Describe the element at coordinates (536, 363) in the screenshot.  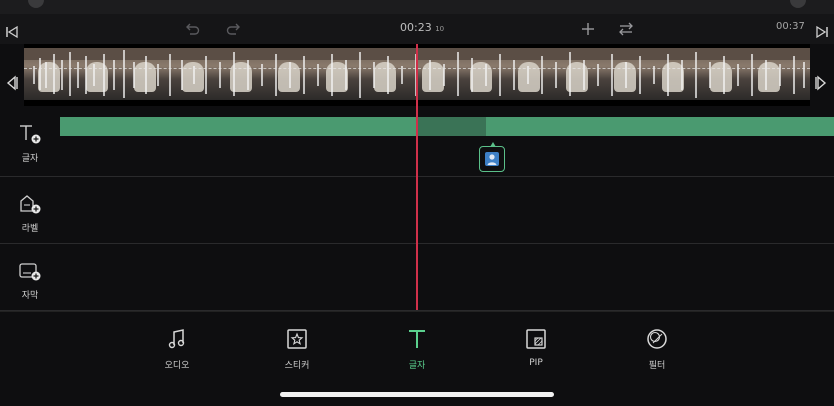
I see `toolbar-pip-label: PIP` at that location.